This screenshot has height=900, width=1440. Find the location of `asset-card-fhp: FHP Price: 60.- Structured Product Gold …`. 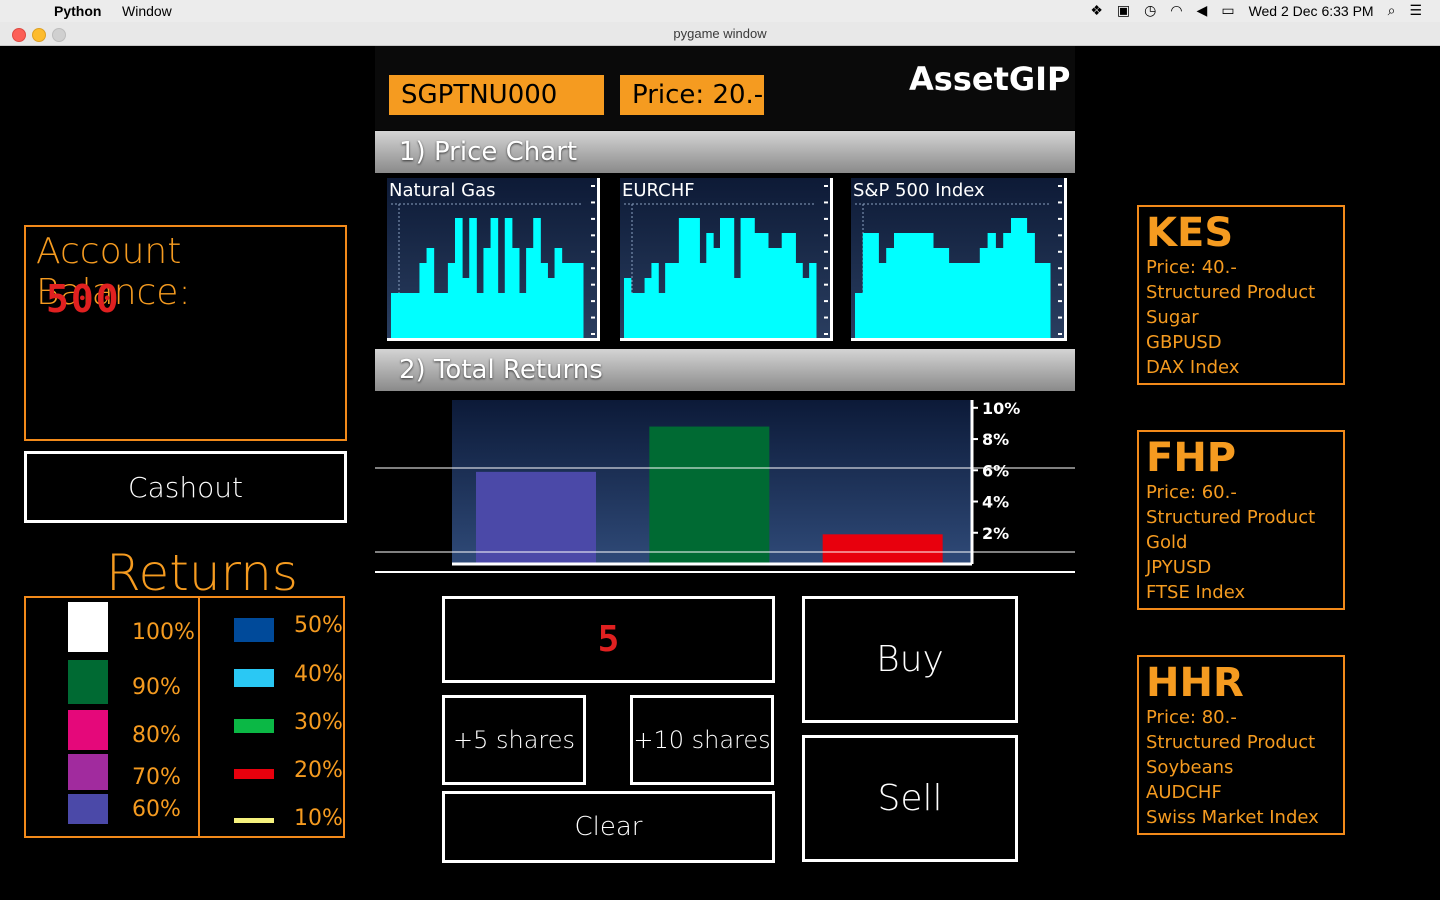

asset-card-fhp: FHP Price: 60.- Structured Product Gold … is located at coordinates (1241, 520).